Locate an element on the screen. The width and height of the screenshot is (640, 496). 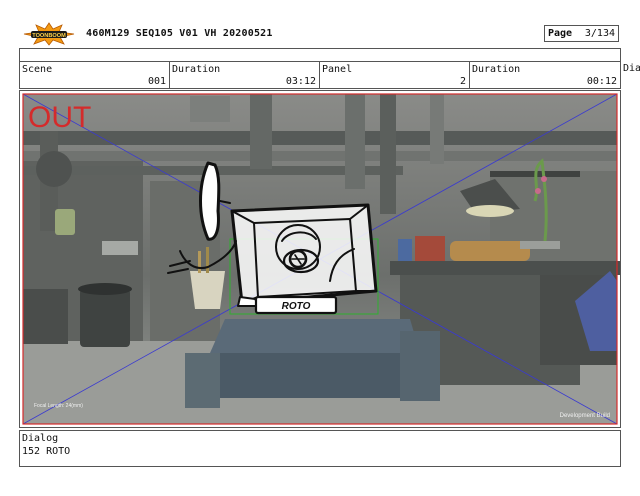
page-counter: Page 3/134 is located at coordinates (581, 33).